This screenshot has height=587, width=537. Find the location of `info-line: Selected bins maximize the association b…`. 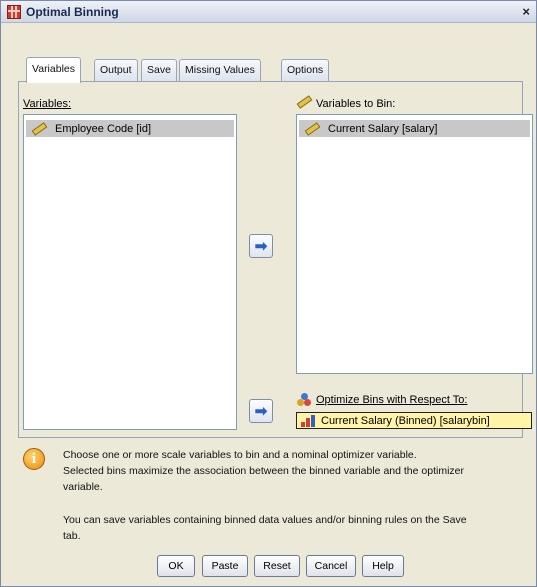

info-line: Selected bins maximize the association b… is located at coordinates (263, 471).